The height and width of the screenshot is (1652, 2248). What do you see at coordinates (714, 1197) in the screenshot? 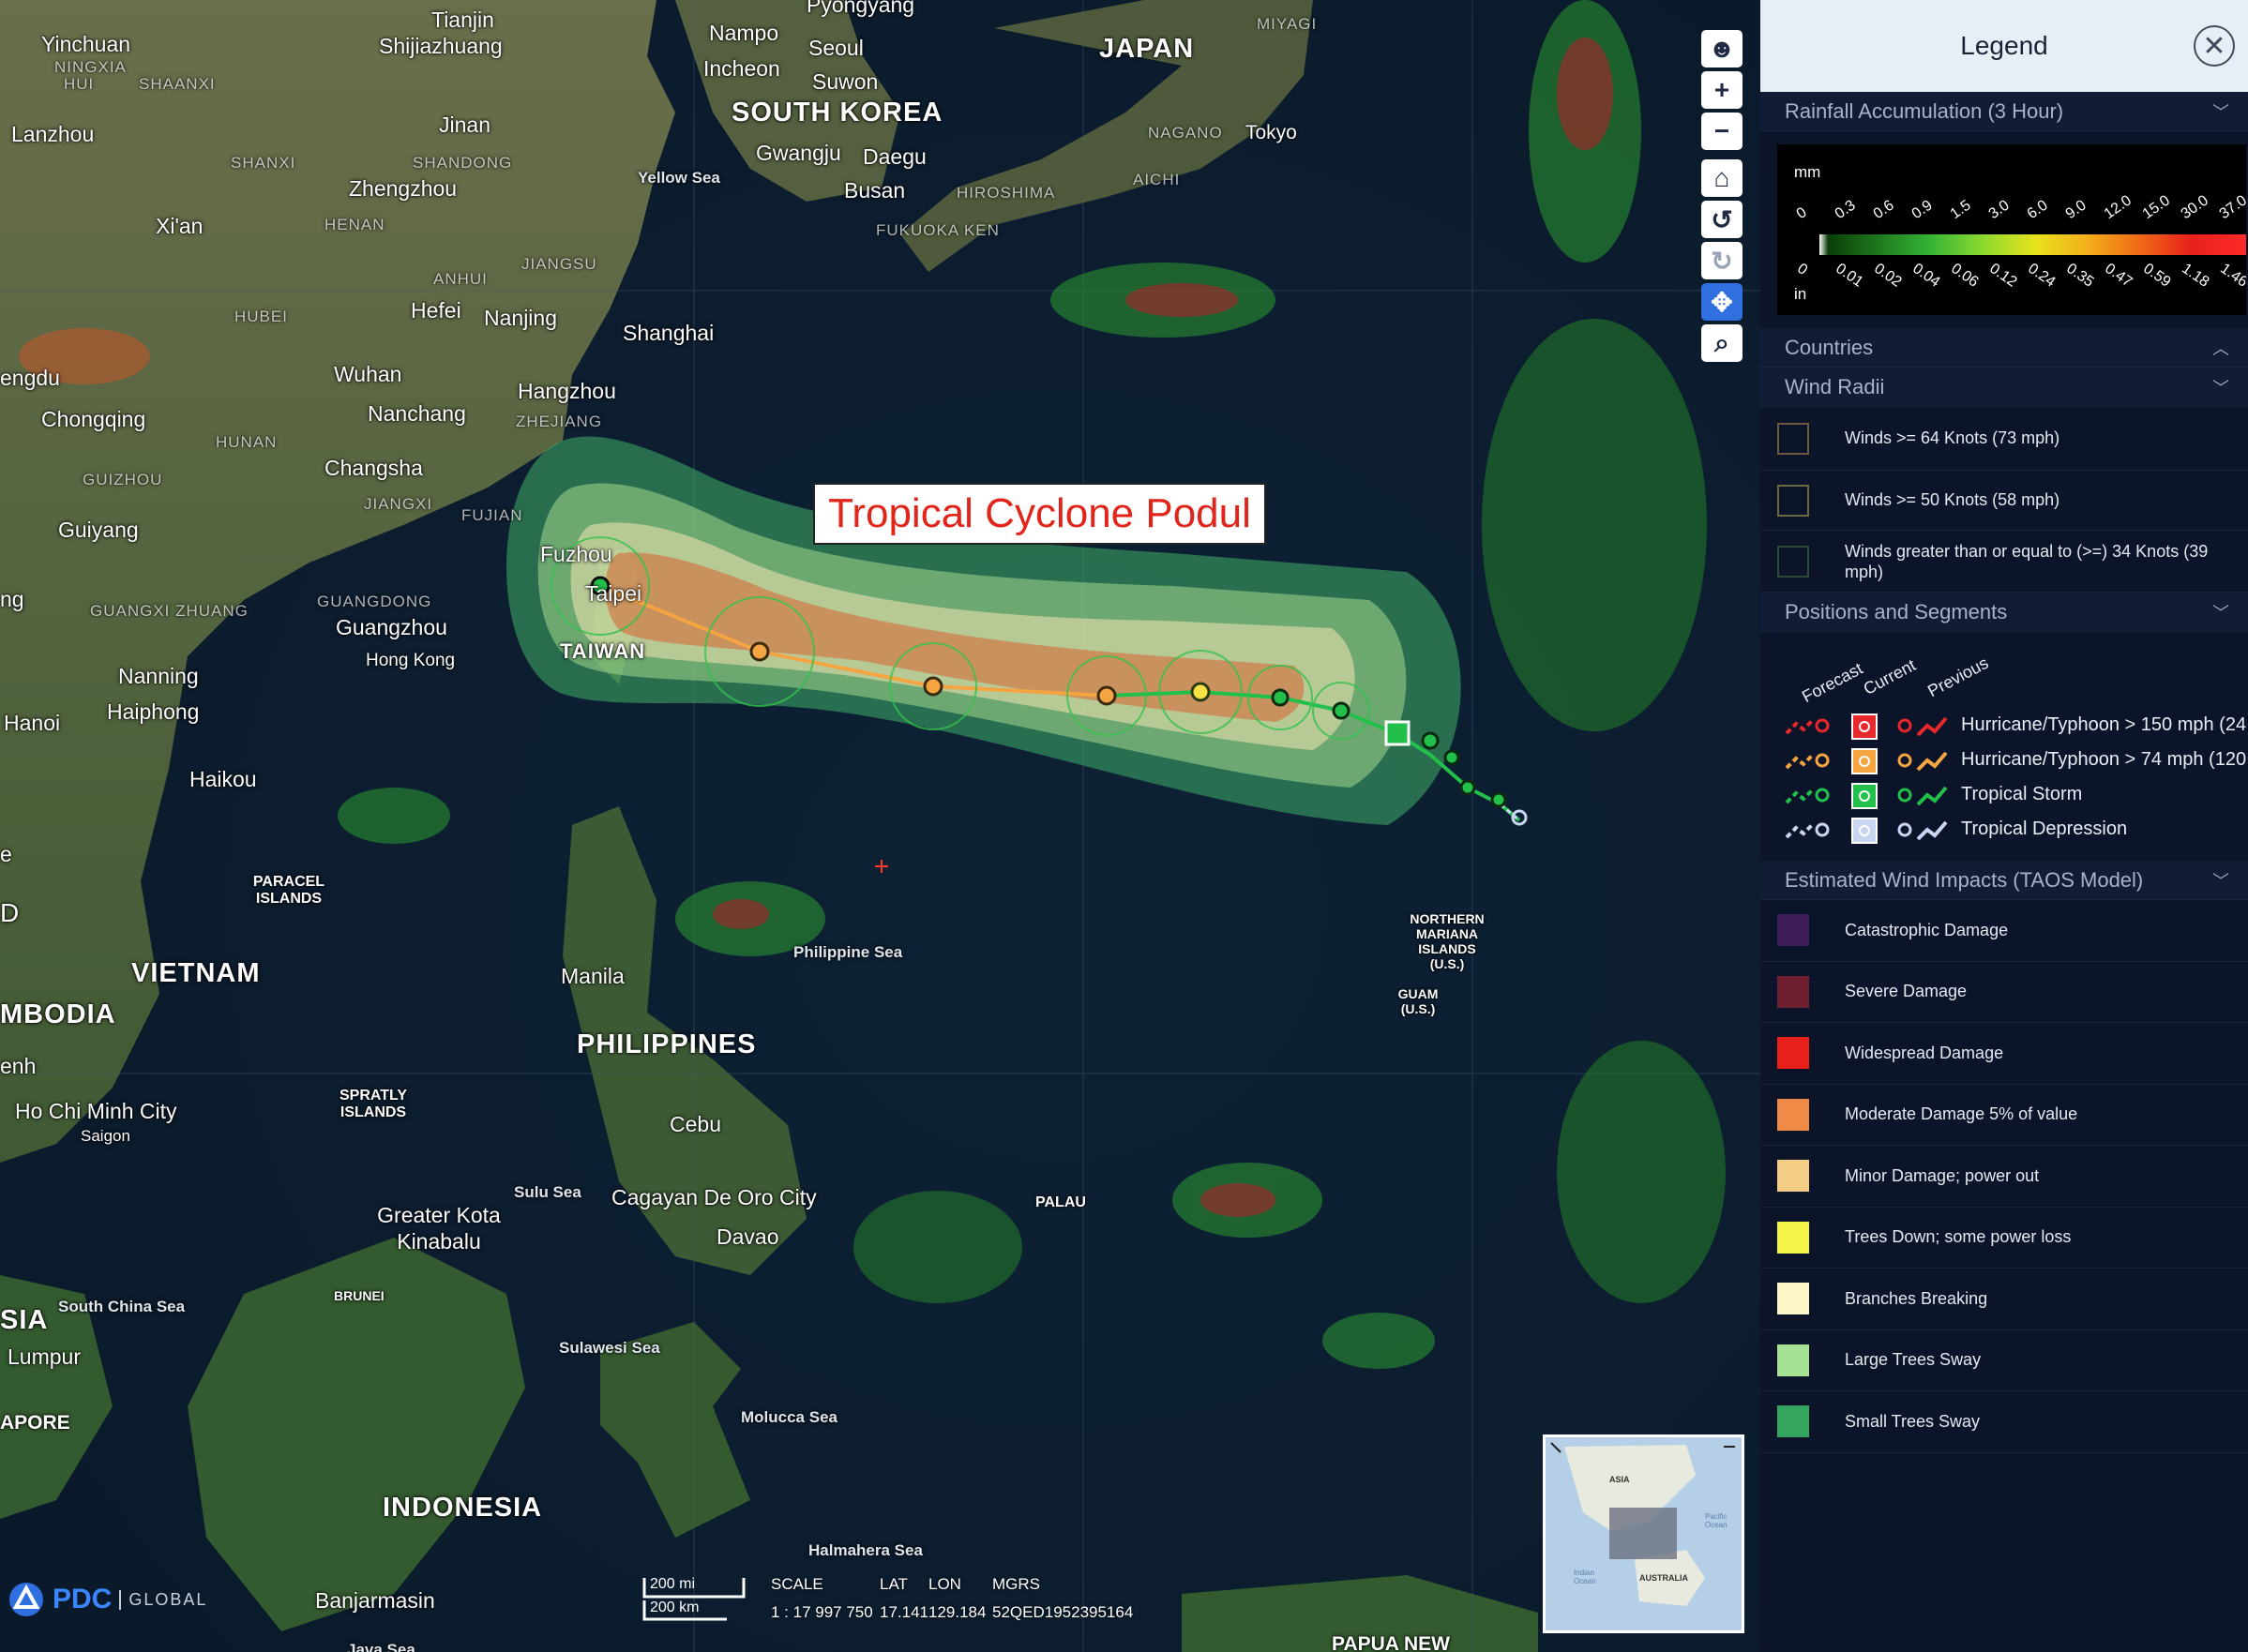
I see `label-city: Cagayan De Oro City` at bounding box center [714, 1197].